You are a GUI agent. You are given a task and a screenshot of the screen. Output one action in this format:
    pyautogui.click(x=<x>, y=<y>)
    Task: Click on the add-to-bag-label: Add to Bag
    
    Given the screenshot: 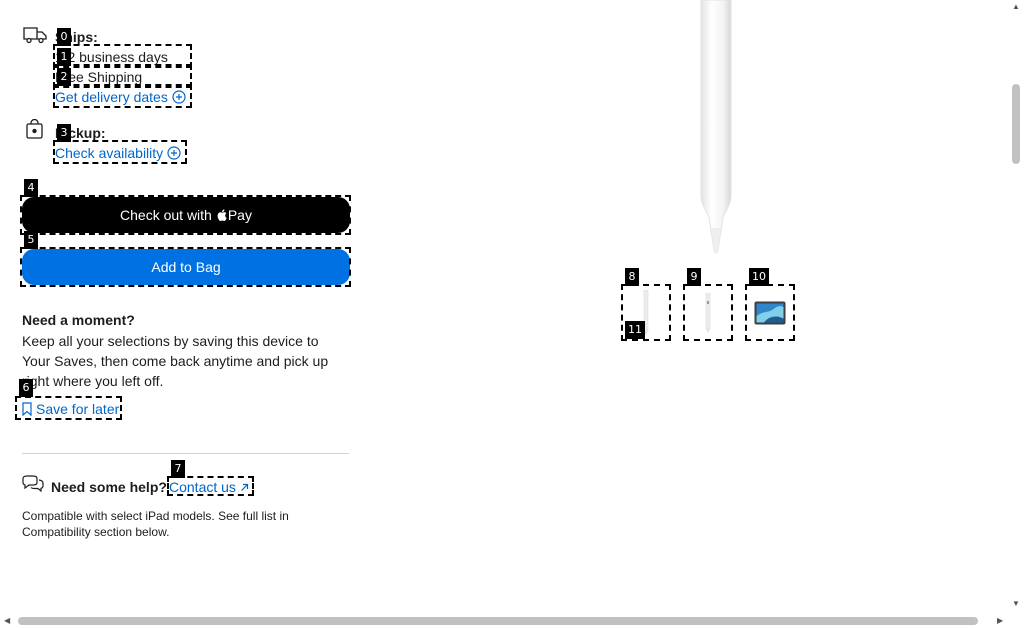 What is the action you would take?
    pyautogui.click(x=186, y=267)
    